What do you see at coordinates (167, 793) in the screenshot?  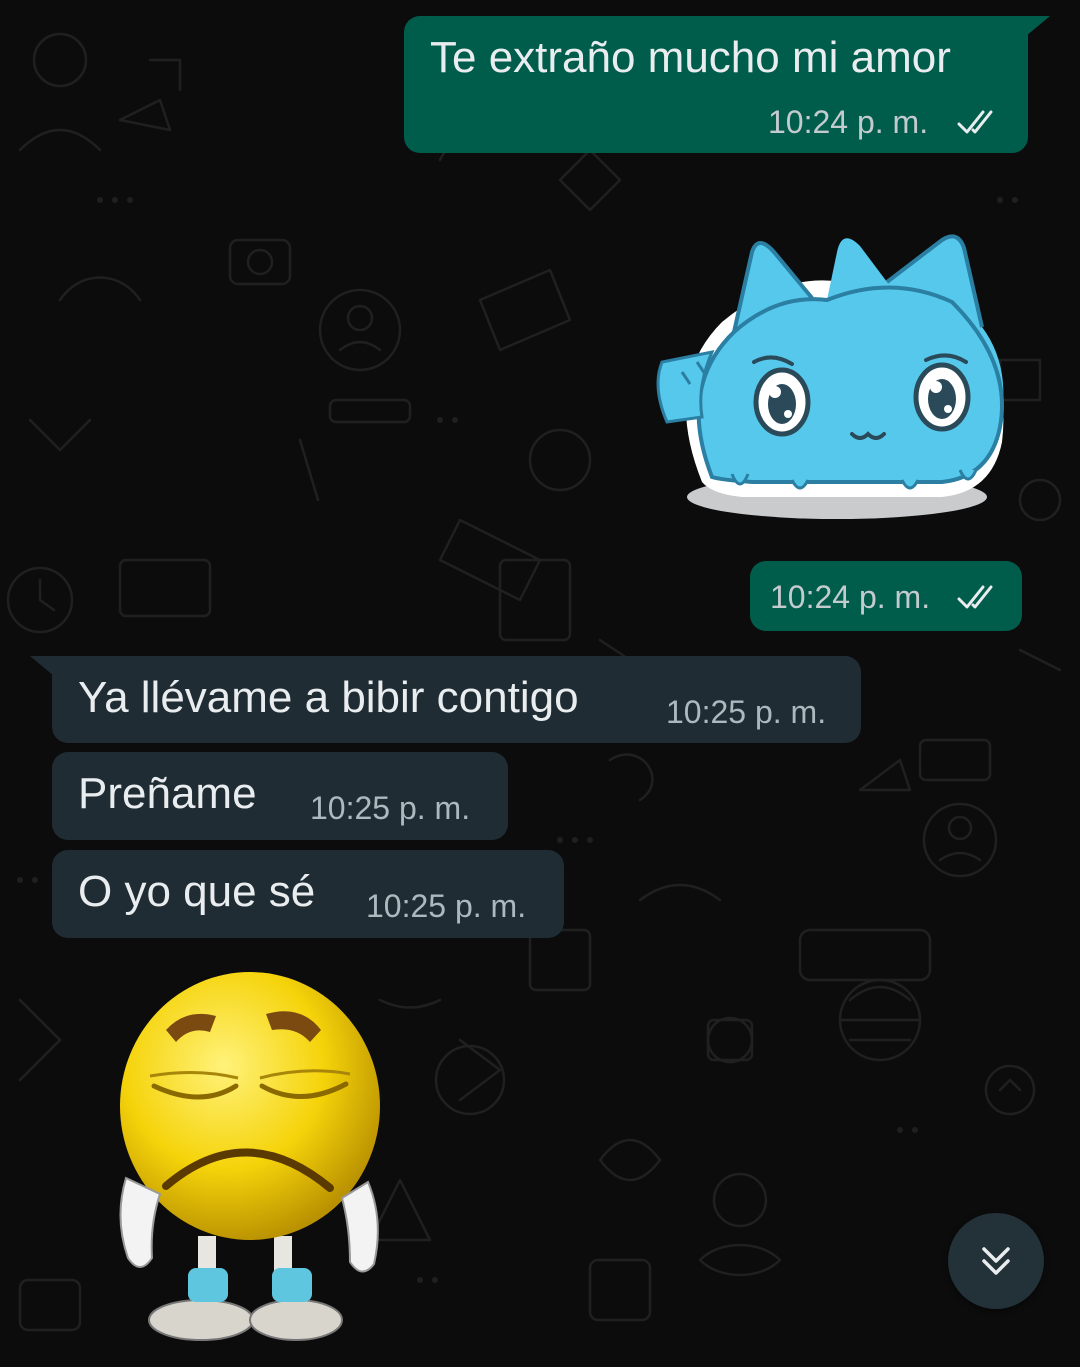 I see `message-text: Preñame` at bounding box center [167, 793].